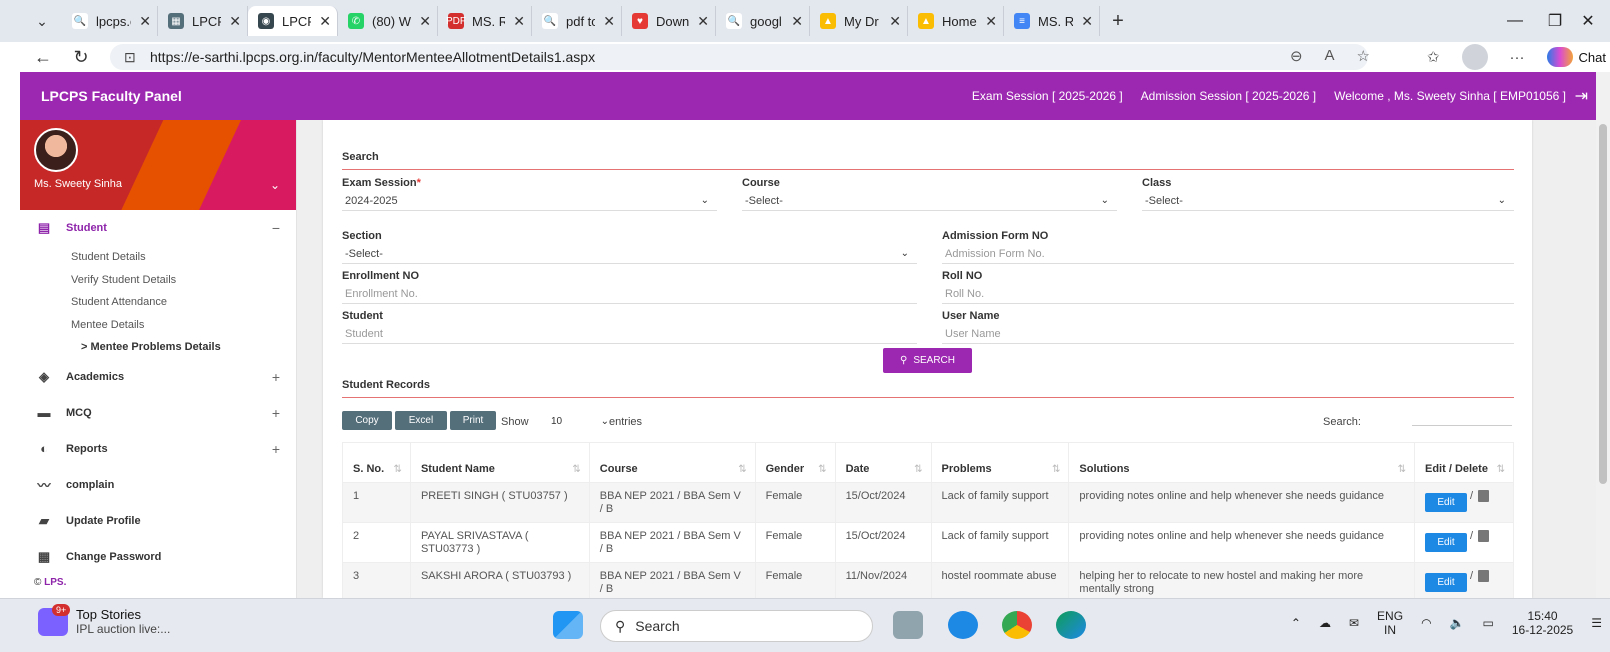  What do you see at coordinates (183, 325) in the screenshot?
I see `submenu-item: Mentee Details` at bounding box center [183, 325].